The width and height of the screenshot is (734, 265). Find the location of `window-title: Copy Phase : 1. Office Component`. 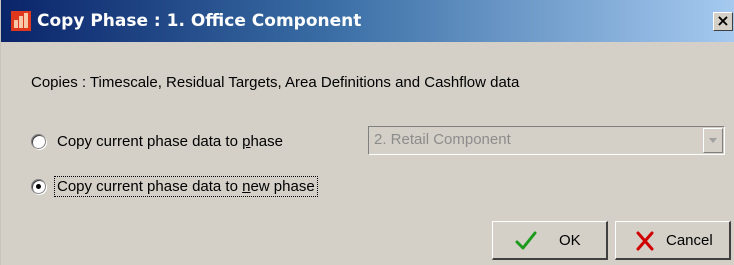

window-title: Copy Phase : 1. Office Component is located at coordinates (199, 21).